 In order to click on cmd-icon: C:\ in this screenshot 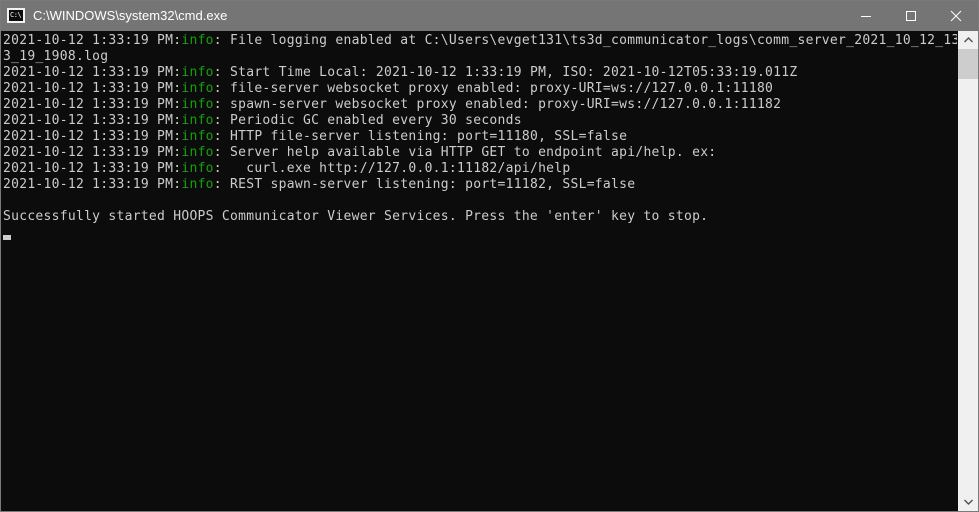, I will do `click(16, 16)`.